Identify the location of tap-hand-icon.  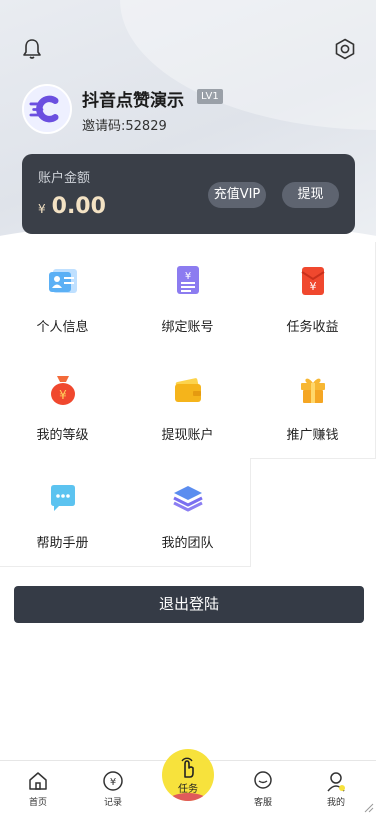
(187, 767).